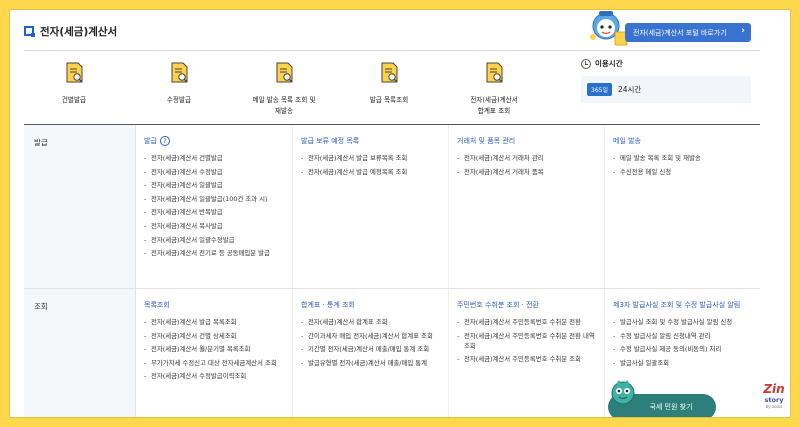 The height and width of the screenshot is (427, 800). I want to click on group-title: 목록조회, so click(216, 305).